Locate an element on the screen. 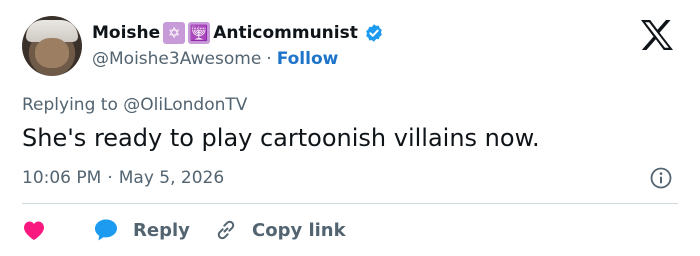  action-bar: Reply Copy link is located at coordinates (184, 230).